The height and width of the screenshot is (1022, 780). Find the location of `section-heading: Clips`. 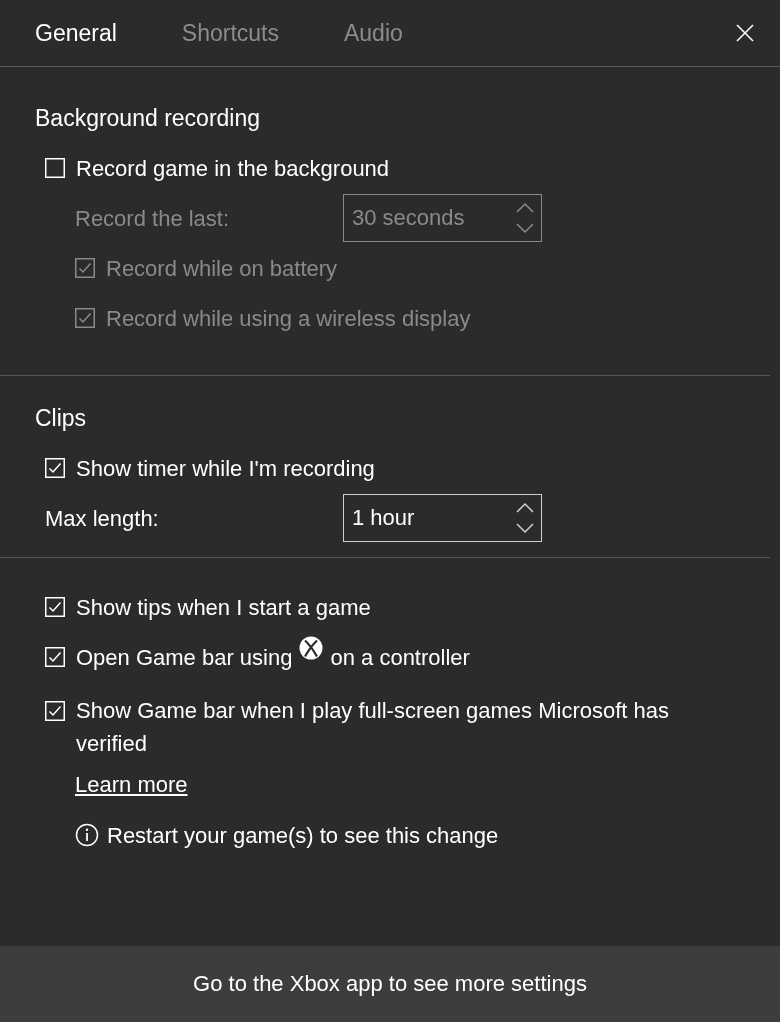

section-heading: Clips is located at coordinates (61, 418).